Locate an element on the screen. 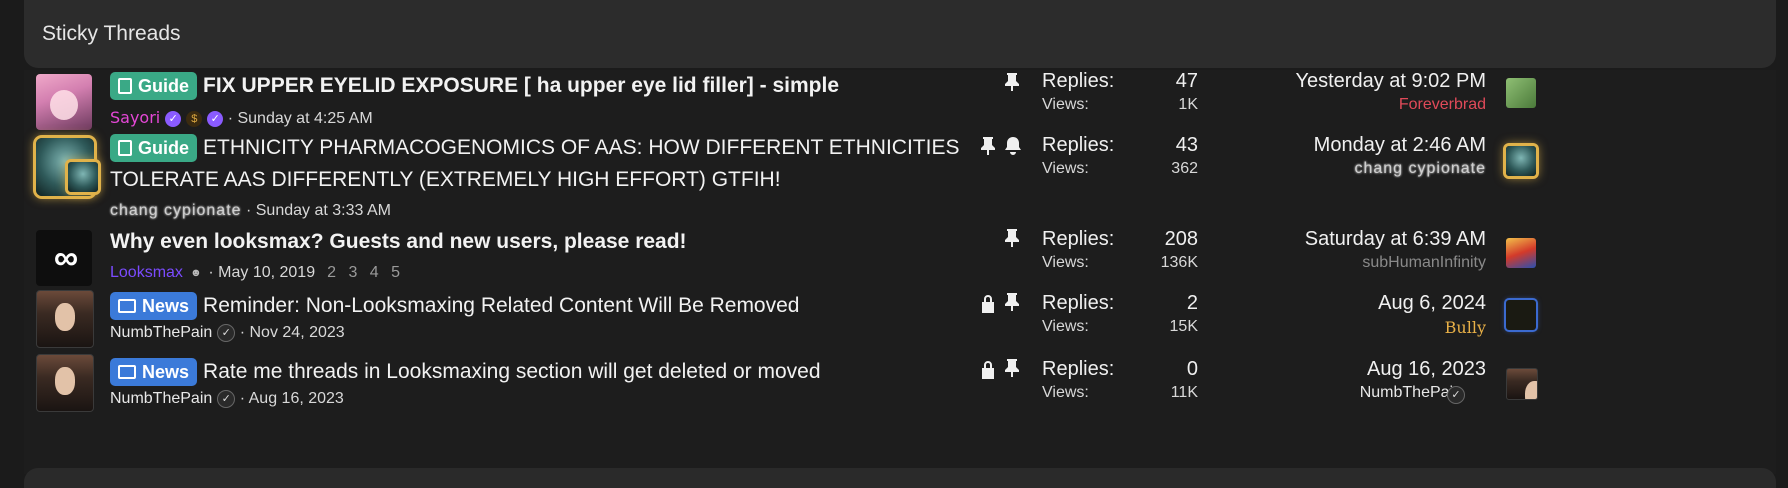 This screenshot has width=1788, height=488. views-count: 15K is located at coordinates (1183, 326).